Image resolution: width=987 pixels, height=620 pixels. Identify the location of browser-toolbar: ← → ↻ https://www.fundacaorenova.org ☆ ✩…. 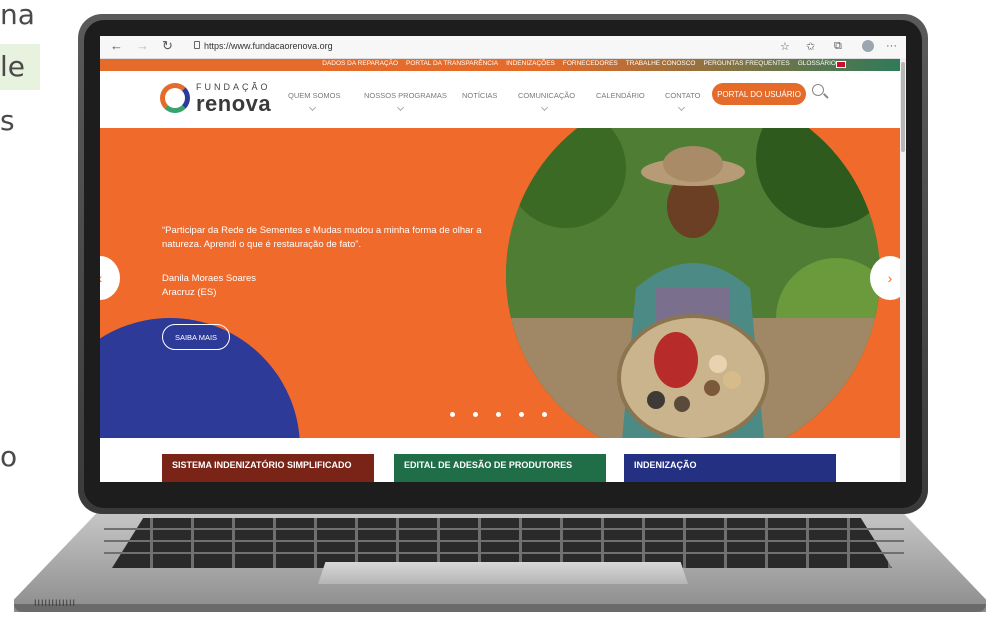
(503, 47).